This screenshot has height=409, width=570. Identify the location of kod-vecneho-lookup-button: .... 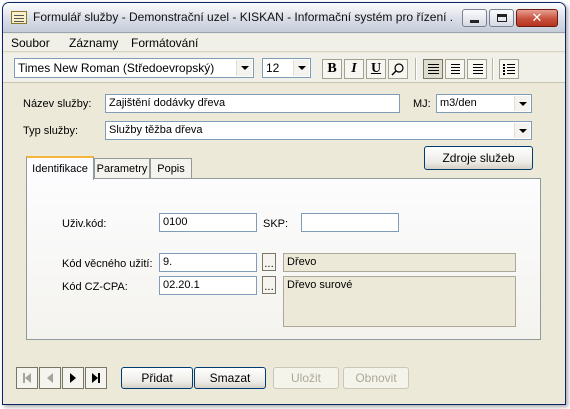
(269, 262).